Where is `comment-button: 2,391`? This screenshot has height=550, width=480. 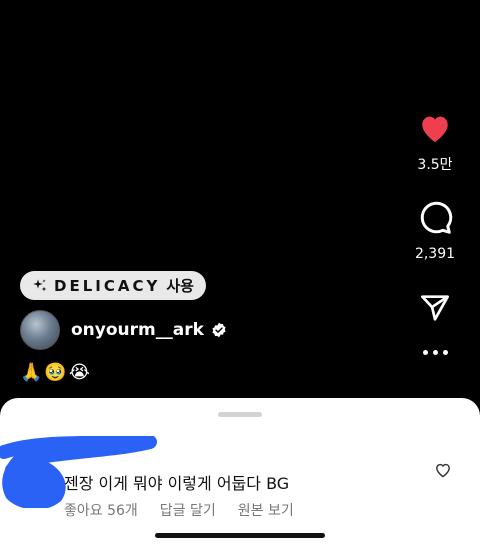 comment-button: 2,391 is located at coordinates (435, 231).